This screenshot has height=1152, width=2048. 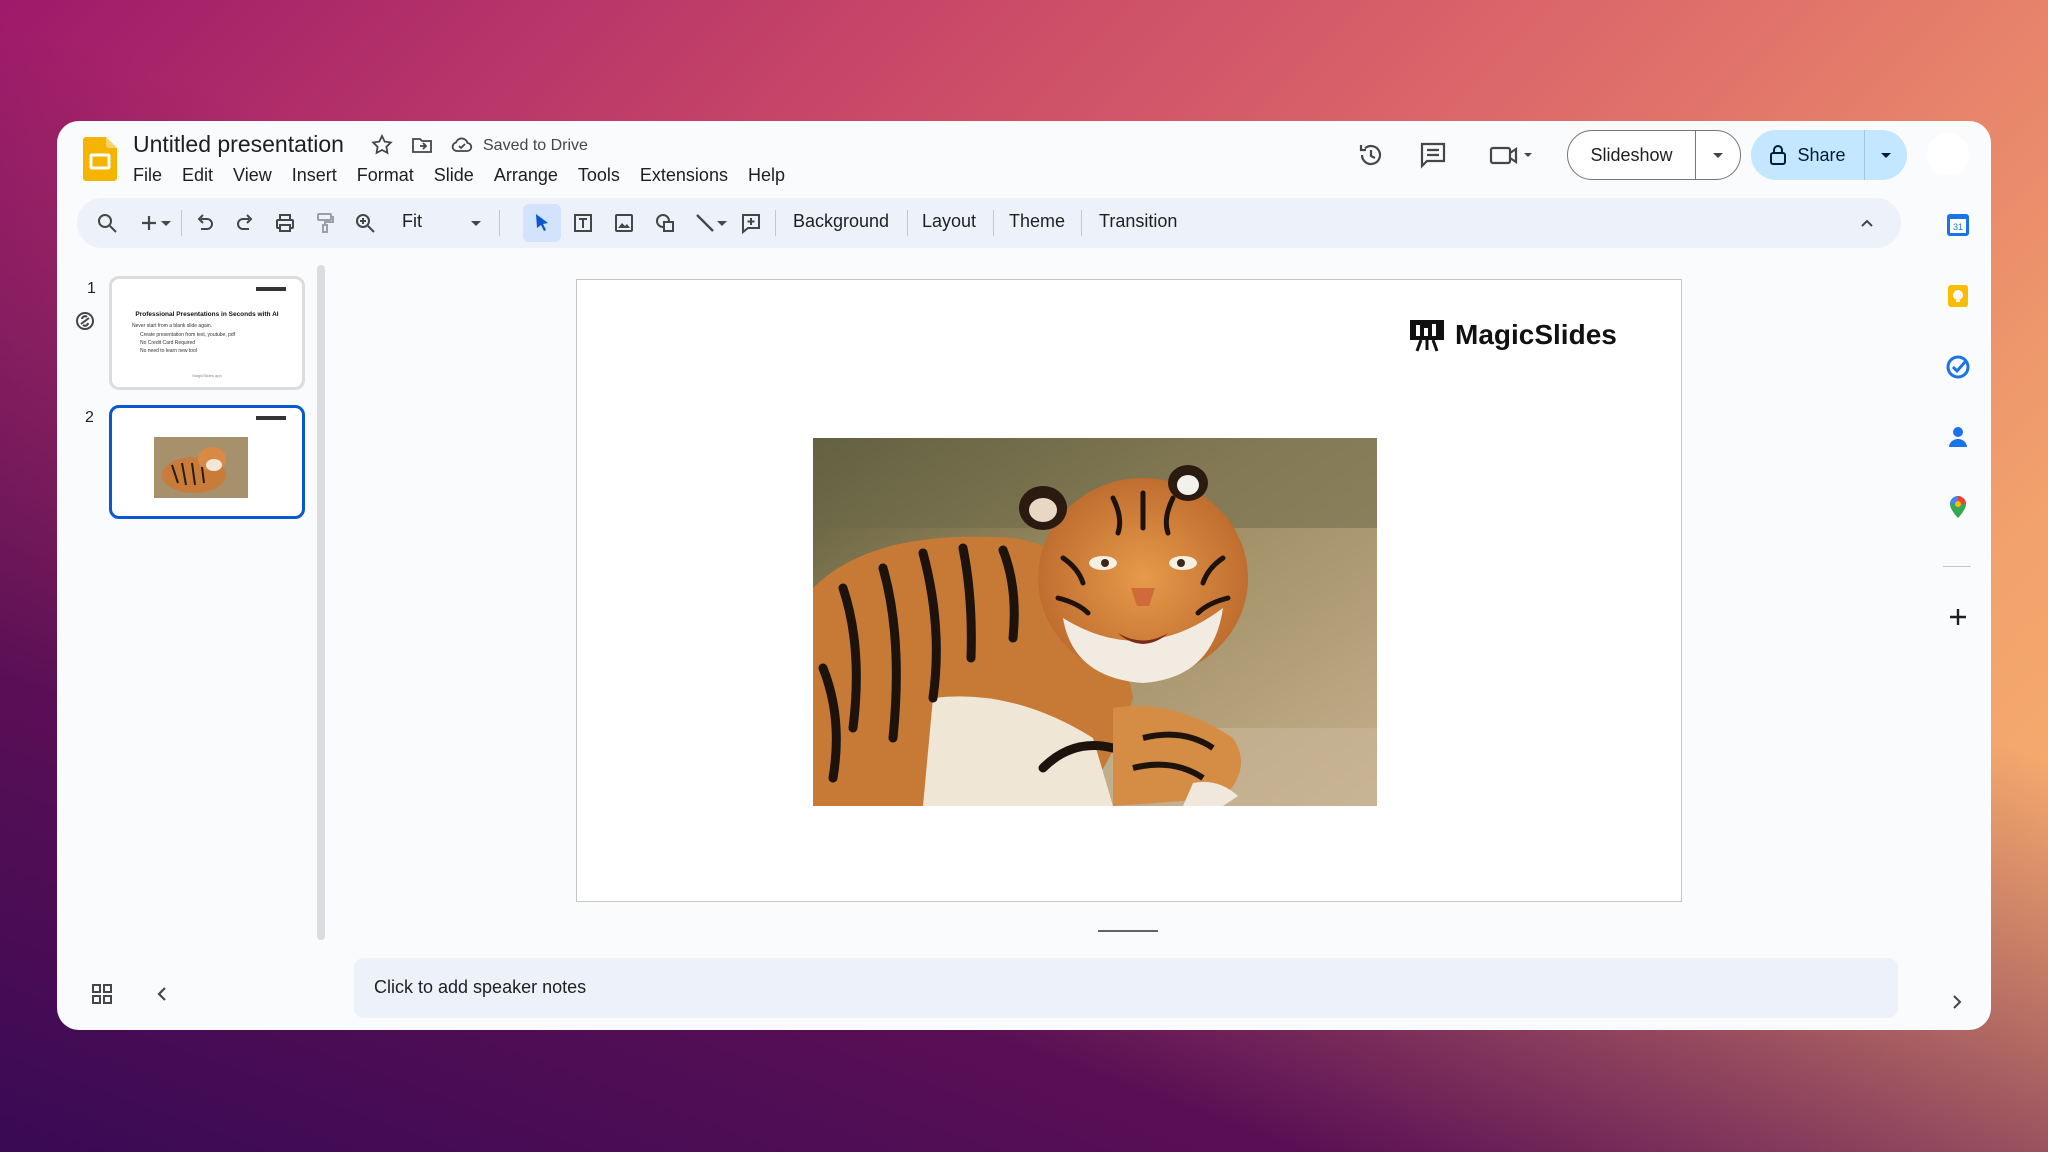 I want to click on thumb-tiger-image, so click(x=201, y=467).